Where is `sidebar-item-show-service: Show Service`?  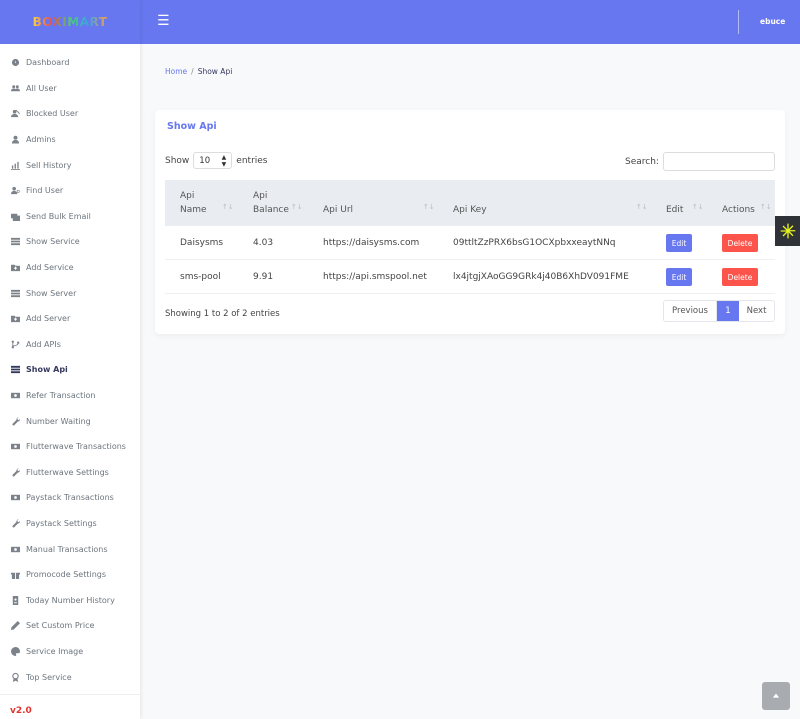
sidebar-item-show-service: Show Service is located at coordinates (70, 242).